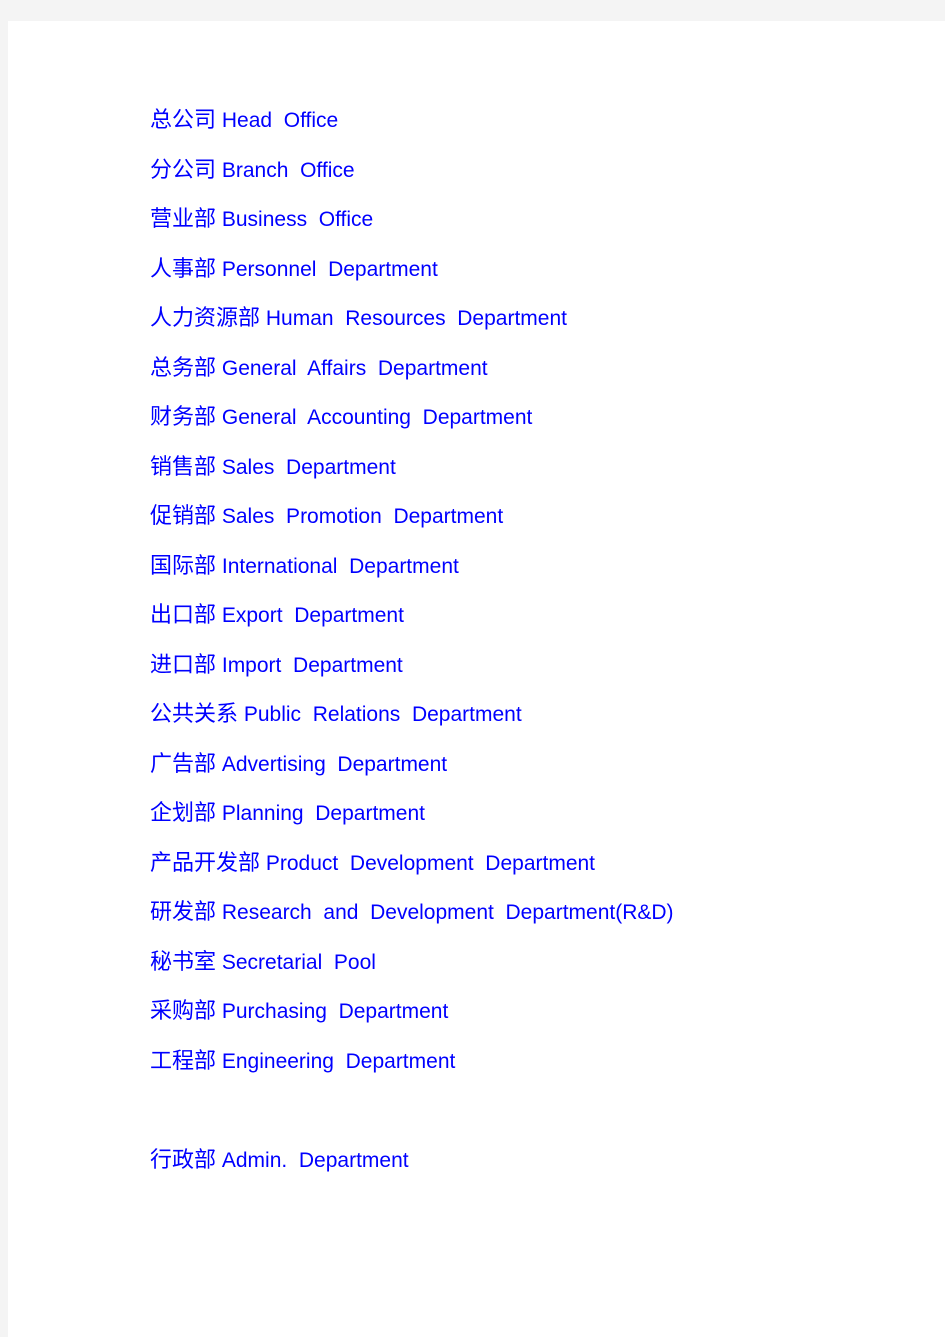  Describe the element at coordinates (183, 170) in the screenshot. I see `department-name-chinese: 分公司` at that location.